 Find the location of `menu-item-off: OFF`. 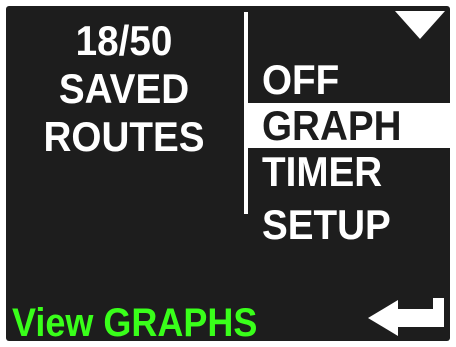

menu-item-off: OFF is located at coordinates (348, 79).